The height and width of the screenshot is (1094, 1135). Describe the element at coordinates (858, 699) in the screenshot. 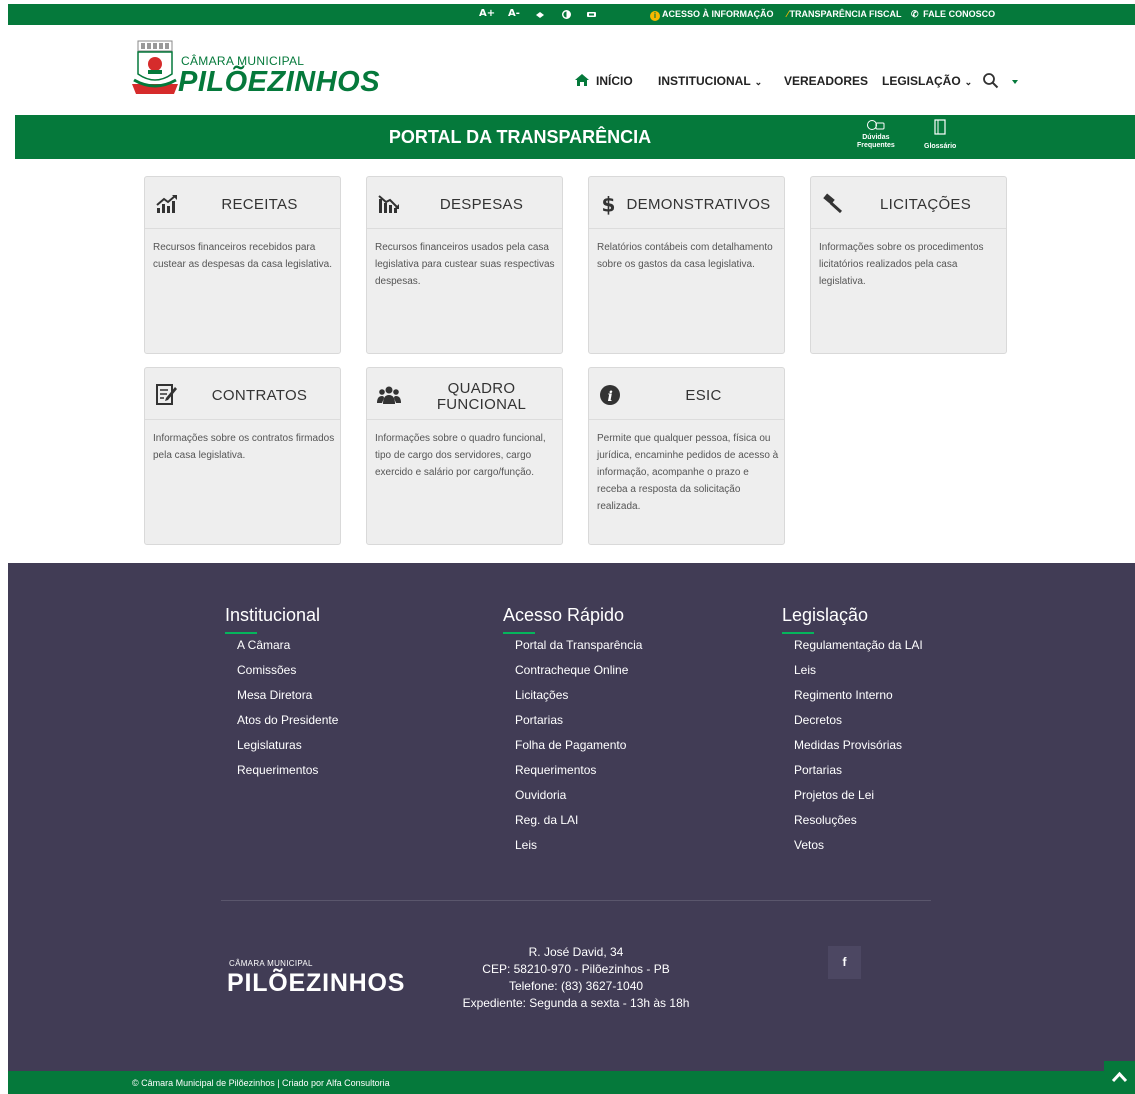

I see `footer-link: Regimento Interno` at that location.